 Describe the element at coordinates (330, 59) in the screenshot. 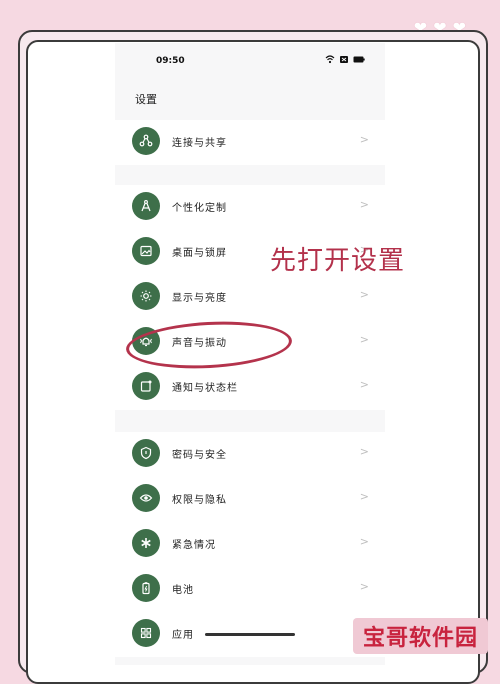

I see `wifi-icon` at that location.